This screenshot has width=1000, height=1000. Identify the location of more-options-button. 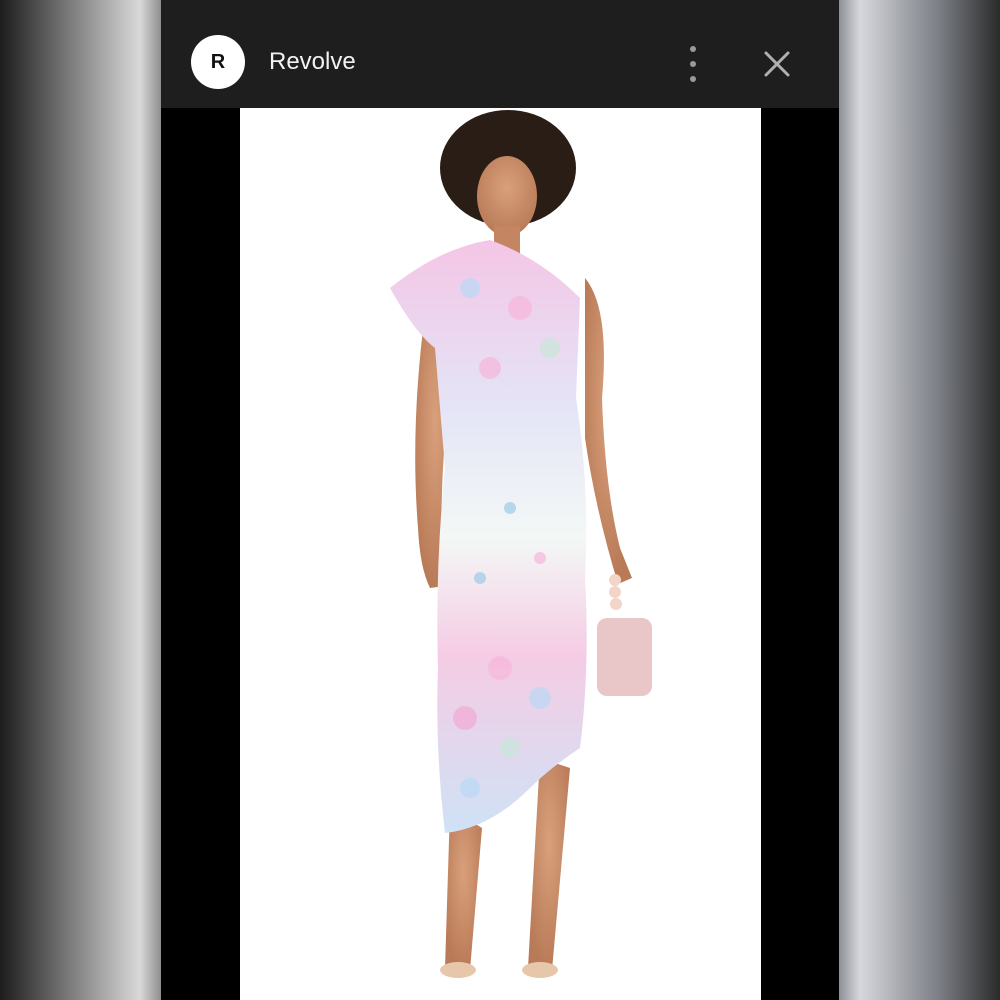
(693, 64).